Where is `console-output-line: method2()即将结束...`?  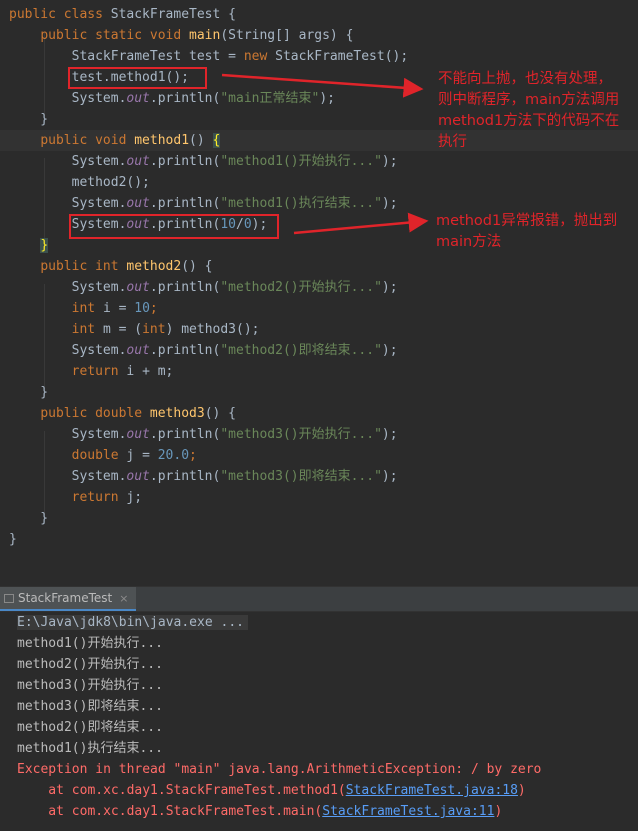 console-output-line: method2()即将结束... is located at coordinates (90, 727).